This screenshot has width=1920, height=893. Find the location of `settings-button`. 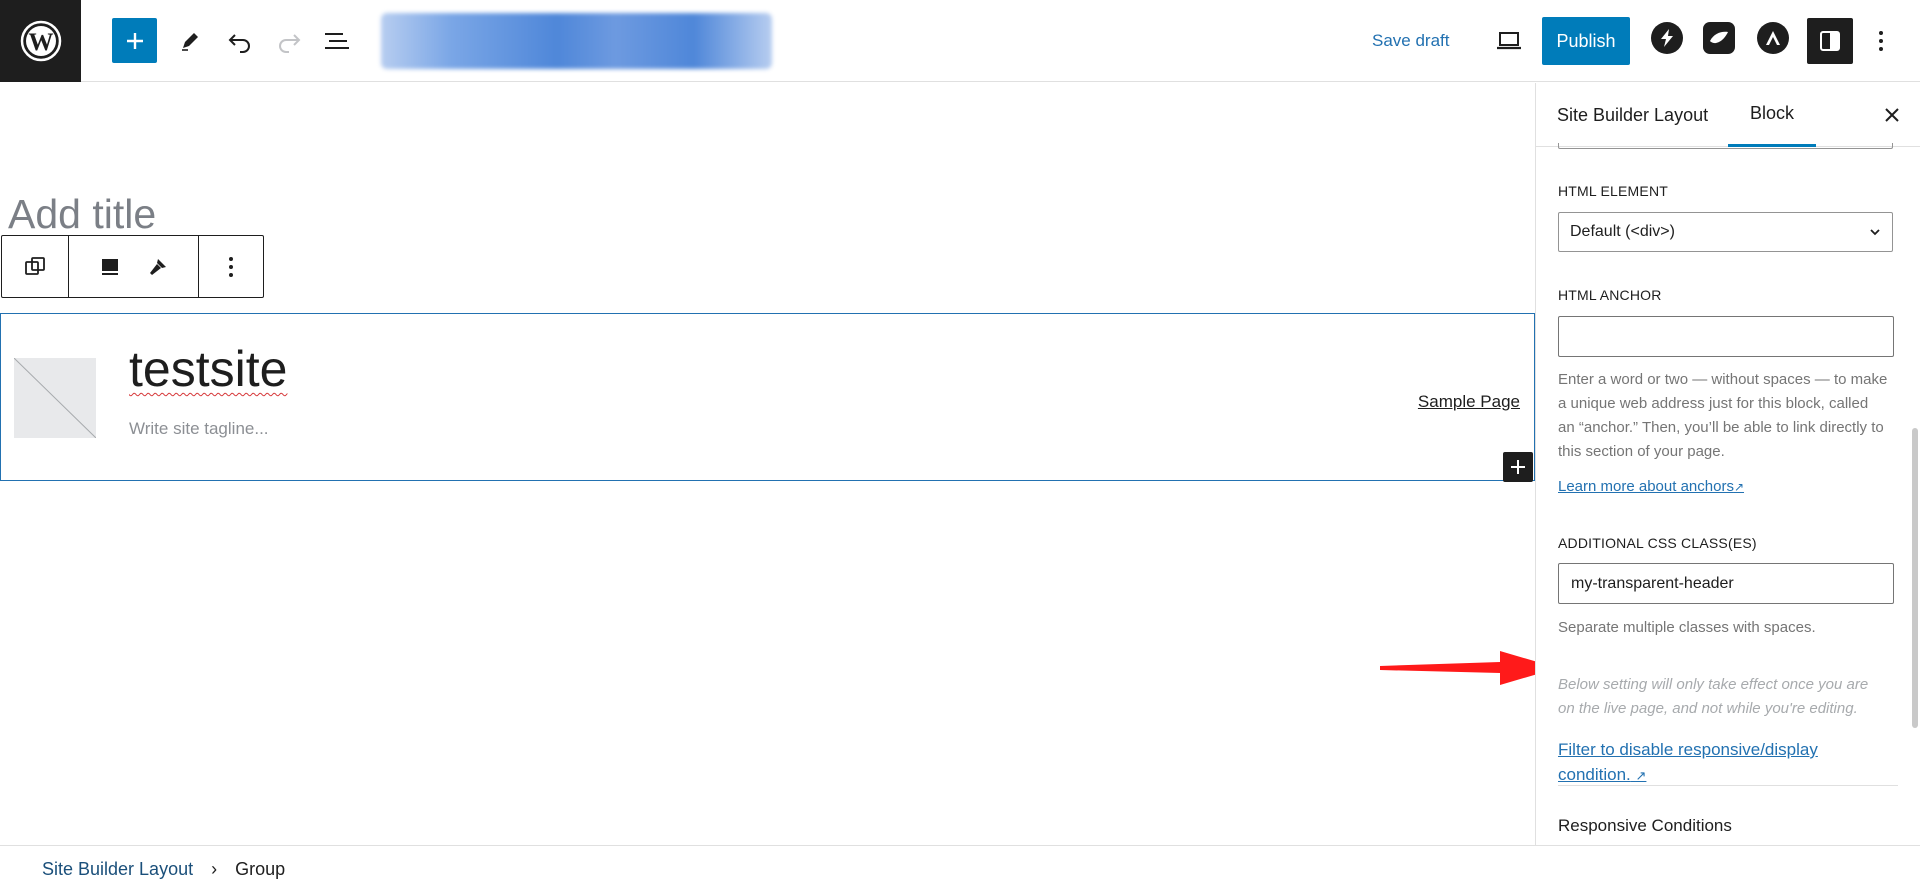

settings-button is located at coordinates (1830, 41).